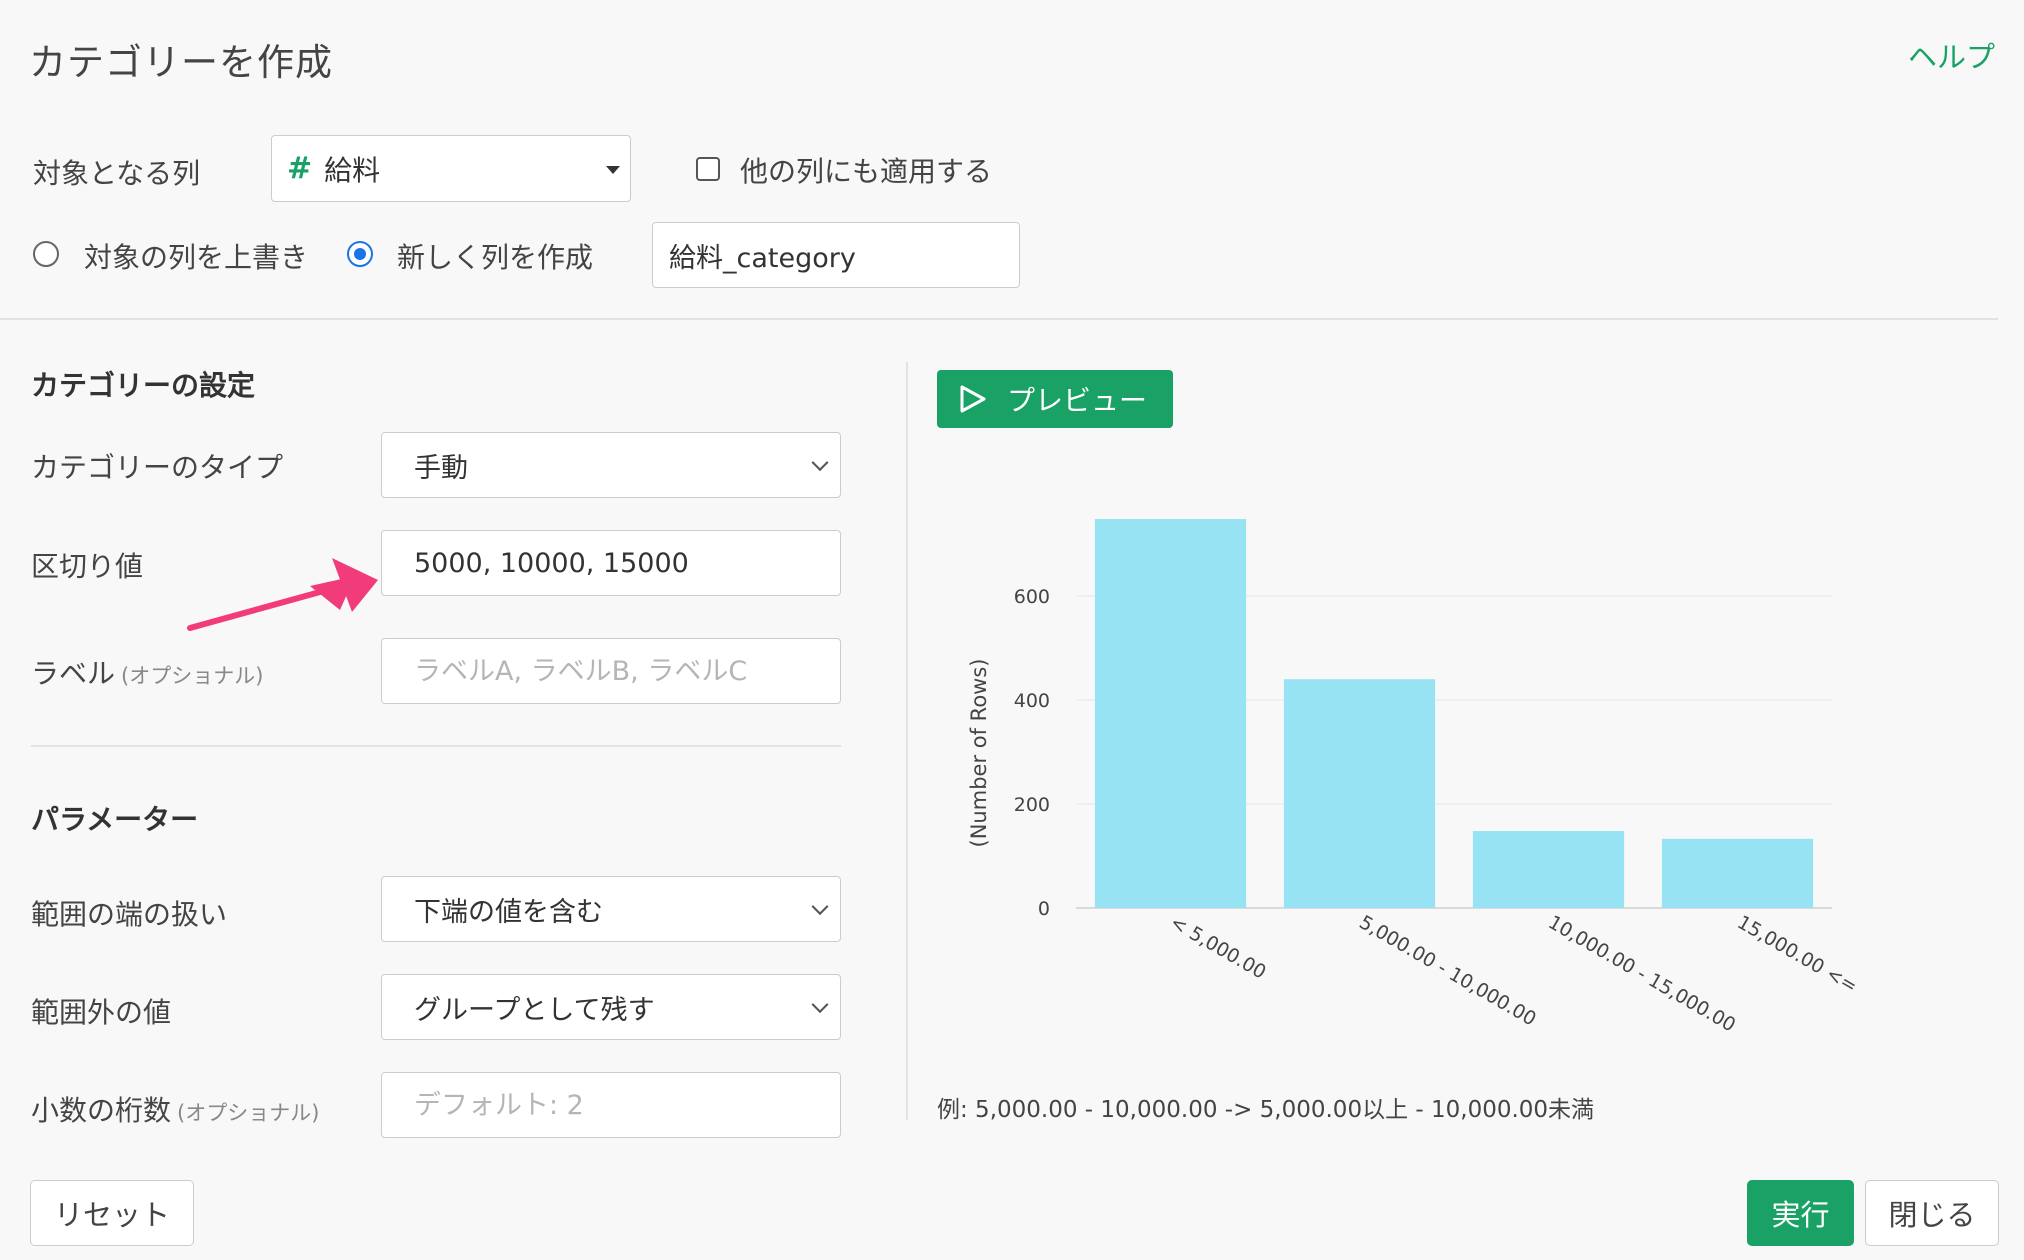 The width and height of the screenshot is (2024, 1260). I want to click on help-link: ヘルプ, so click(1951, 55).